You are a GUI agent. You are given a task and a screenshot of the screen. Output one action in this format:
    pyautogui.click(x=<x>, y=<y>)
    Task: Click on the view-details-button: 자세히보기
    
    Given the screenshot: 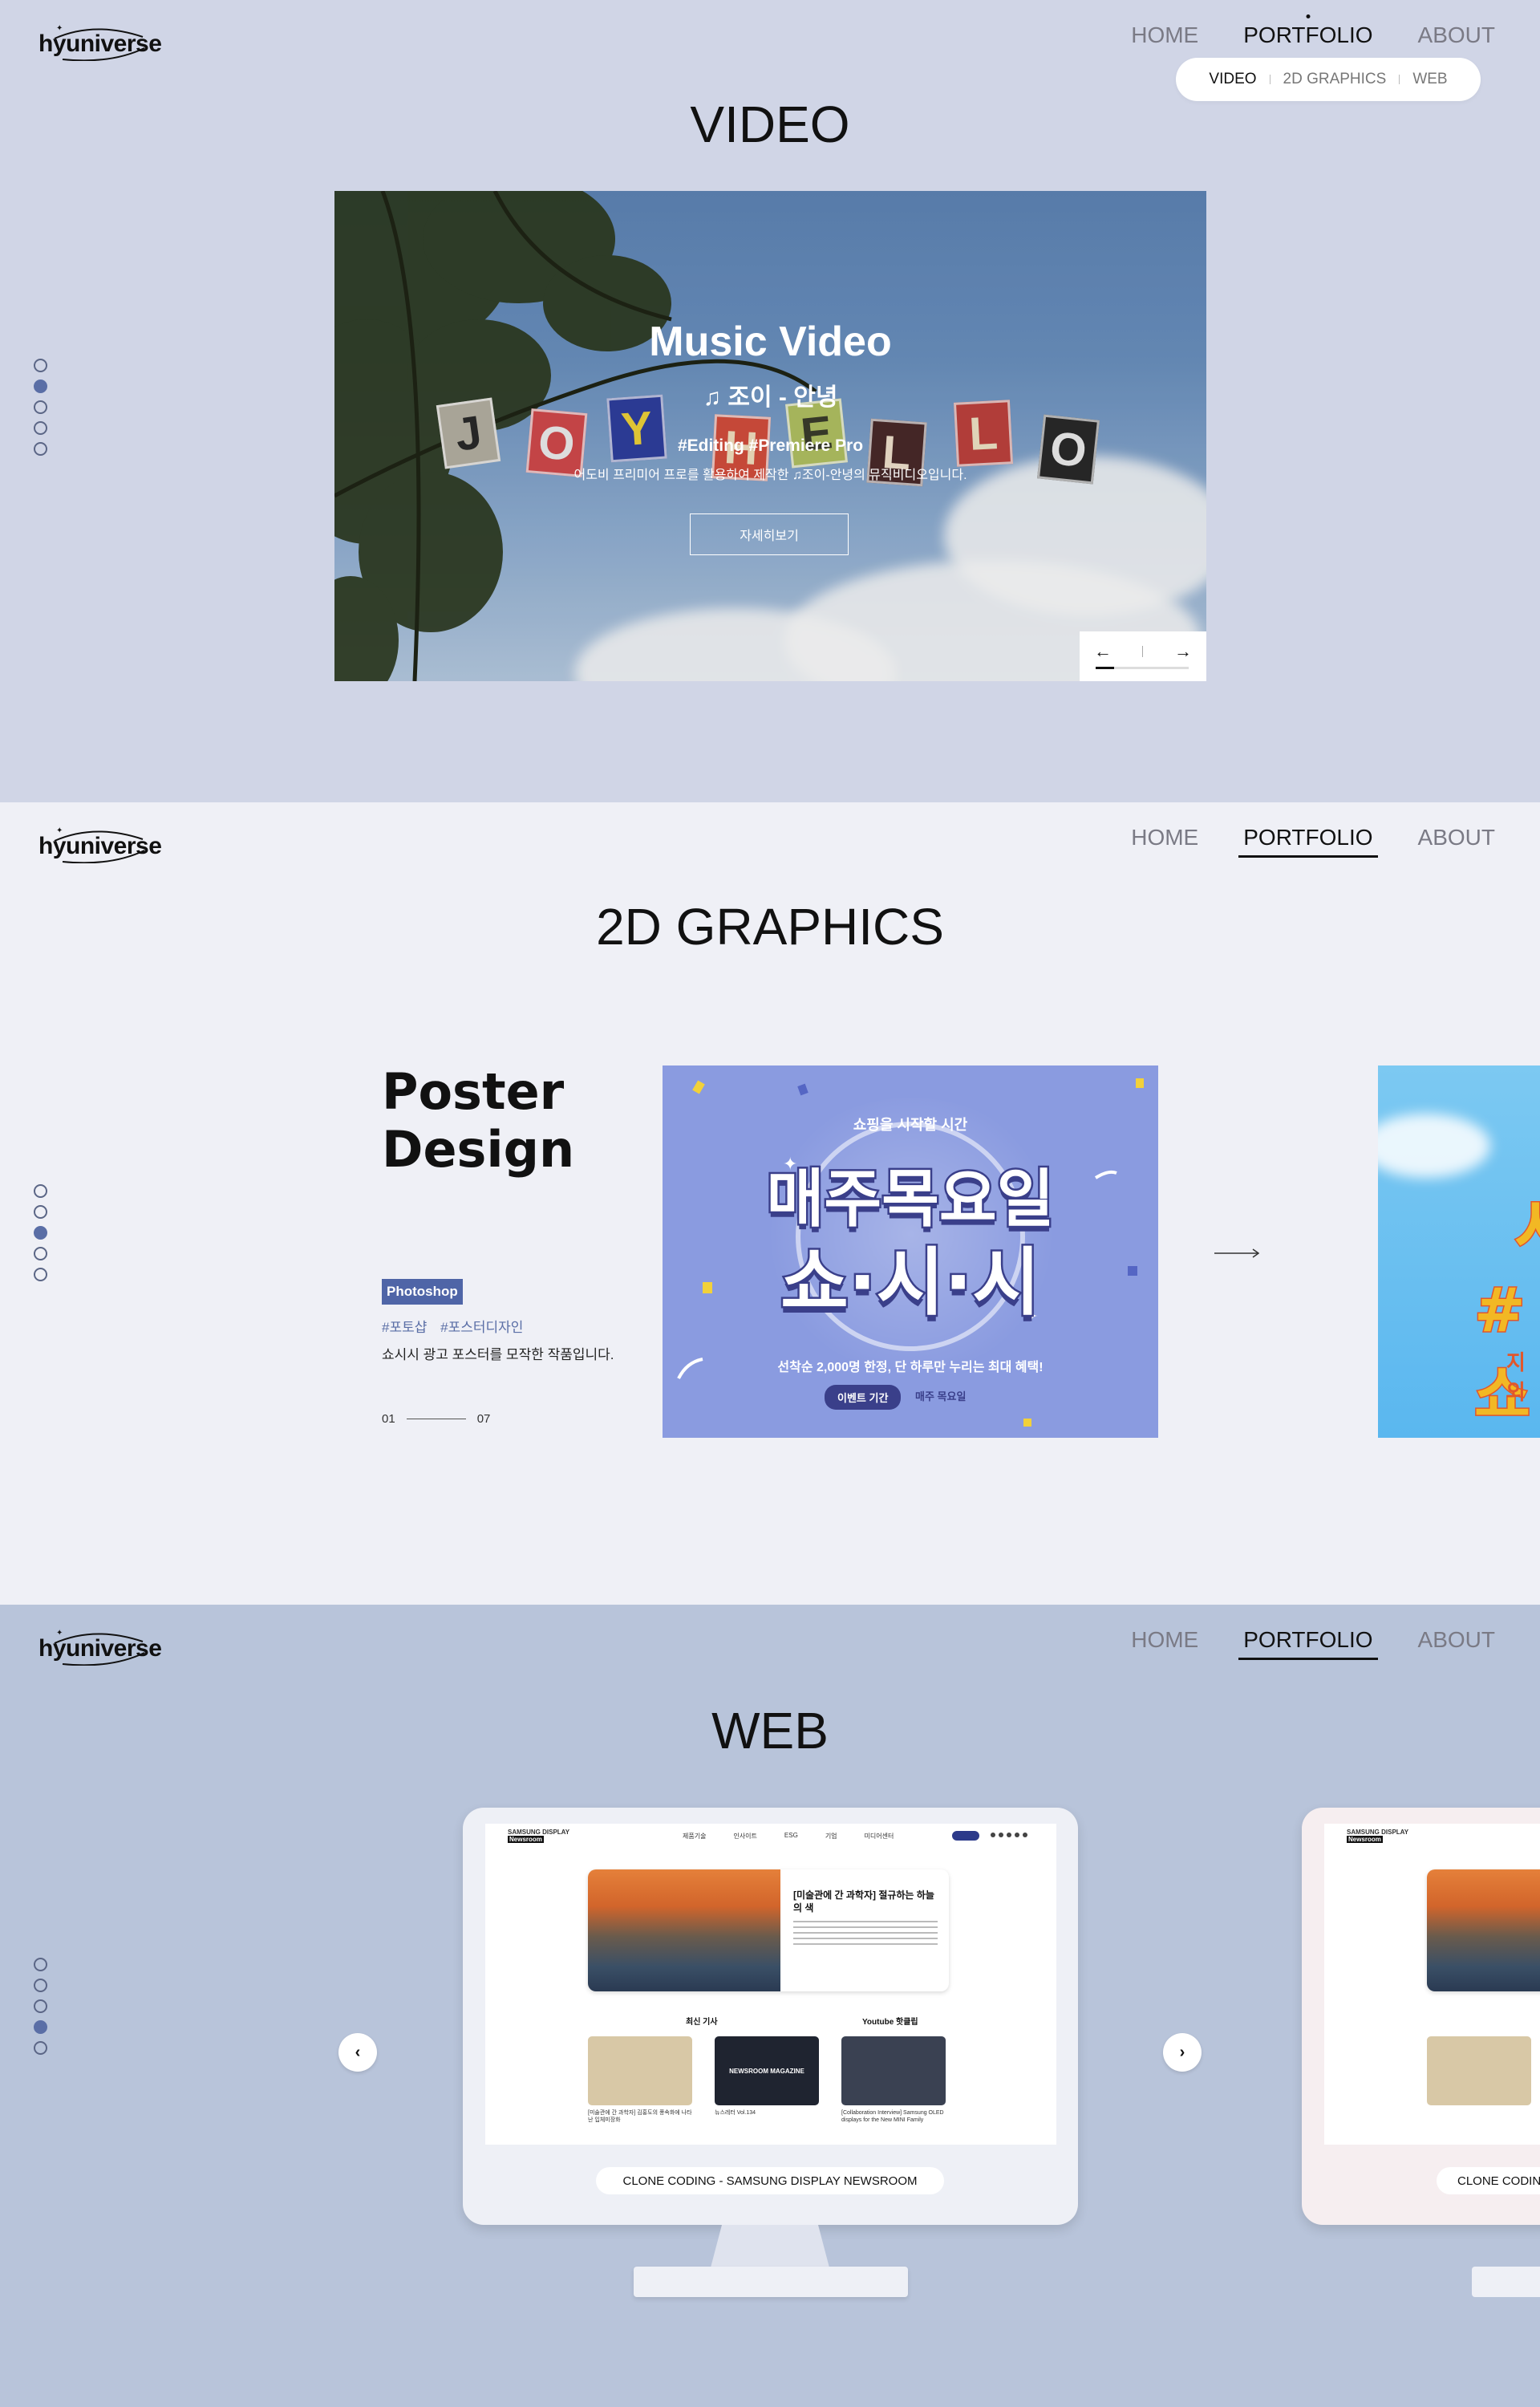 What is the action you would take?
    pyautogui.click(x=769, y=534)
    